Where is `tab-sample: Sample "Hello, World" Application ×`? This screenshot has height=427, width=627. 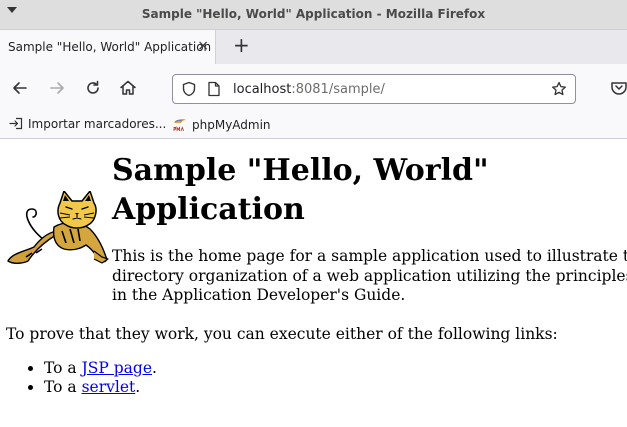
tab-sample: Sample "Hello, World" Application × is located at coordinates (108, 47).